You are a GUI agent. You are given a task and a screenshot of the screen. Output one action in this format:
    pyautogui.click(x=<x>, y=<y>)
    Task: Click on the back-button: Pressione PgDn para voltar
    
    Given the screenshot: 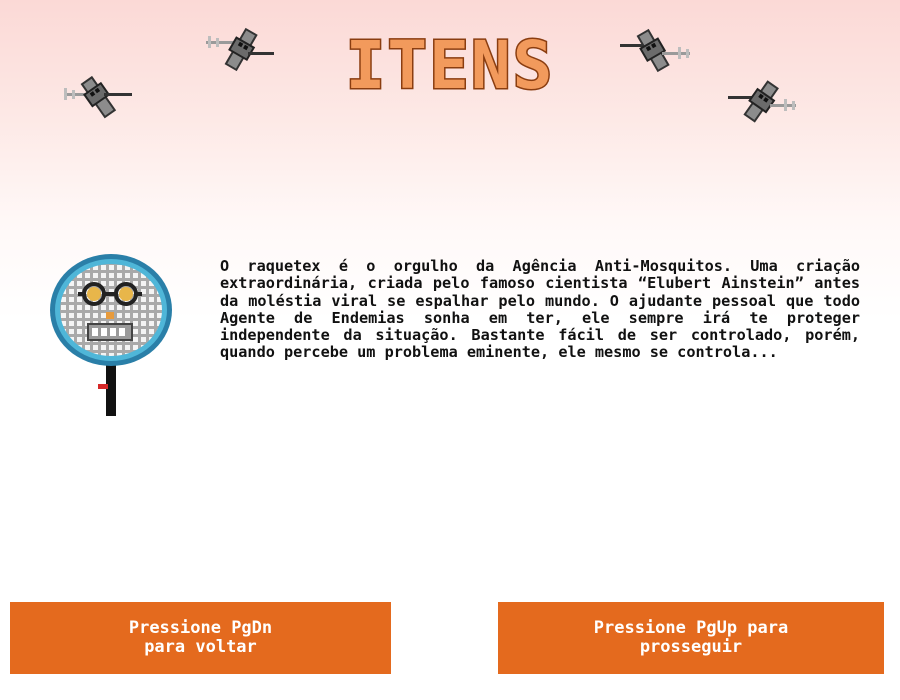 What is the action you would take?
    pyautogui.click(x=200, y=638)
    